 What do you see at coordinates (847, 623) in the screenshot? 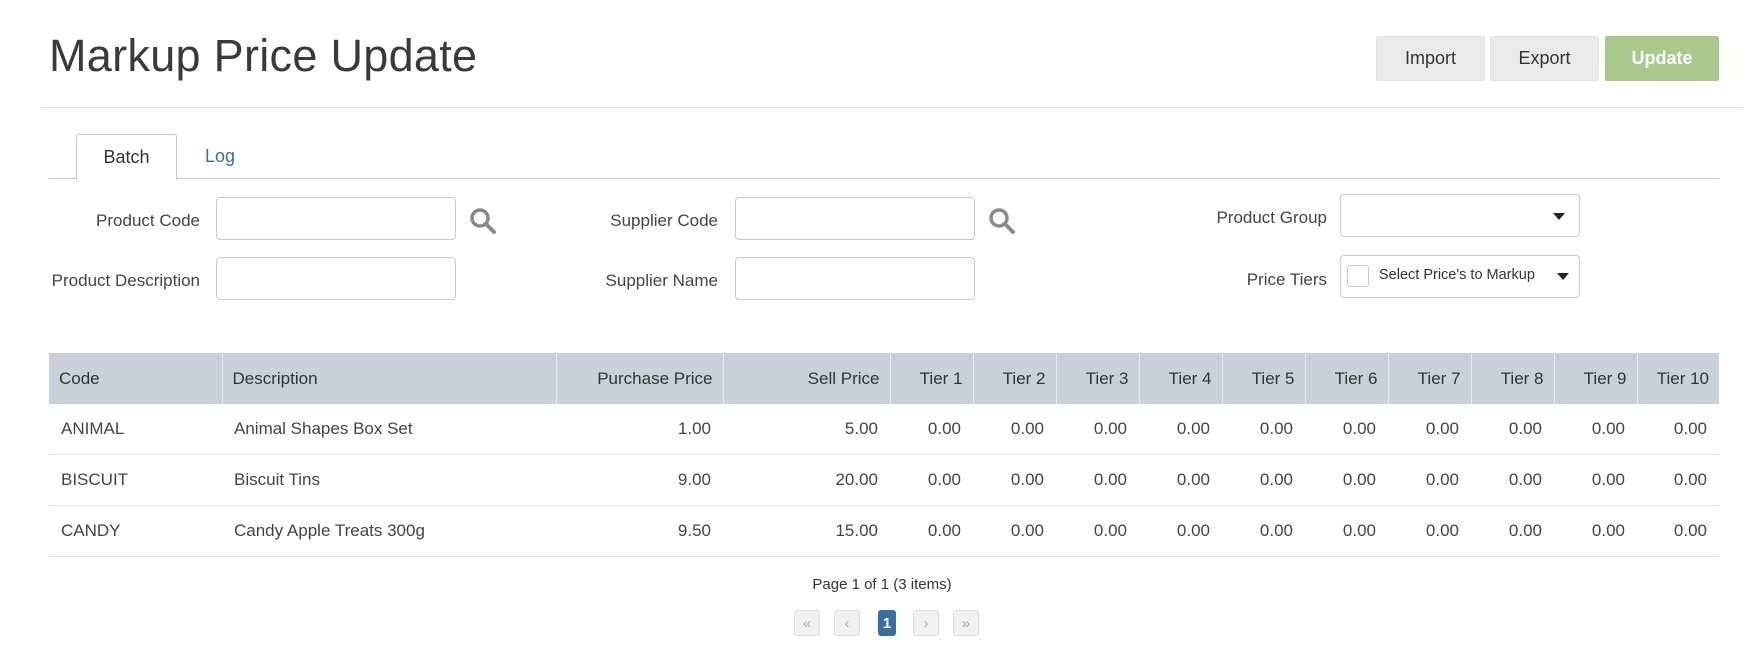
I see `pager-prev-button: ‹` at bounding box center [847, 623].